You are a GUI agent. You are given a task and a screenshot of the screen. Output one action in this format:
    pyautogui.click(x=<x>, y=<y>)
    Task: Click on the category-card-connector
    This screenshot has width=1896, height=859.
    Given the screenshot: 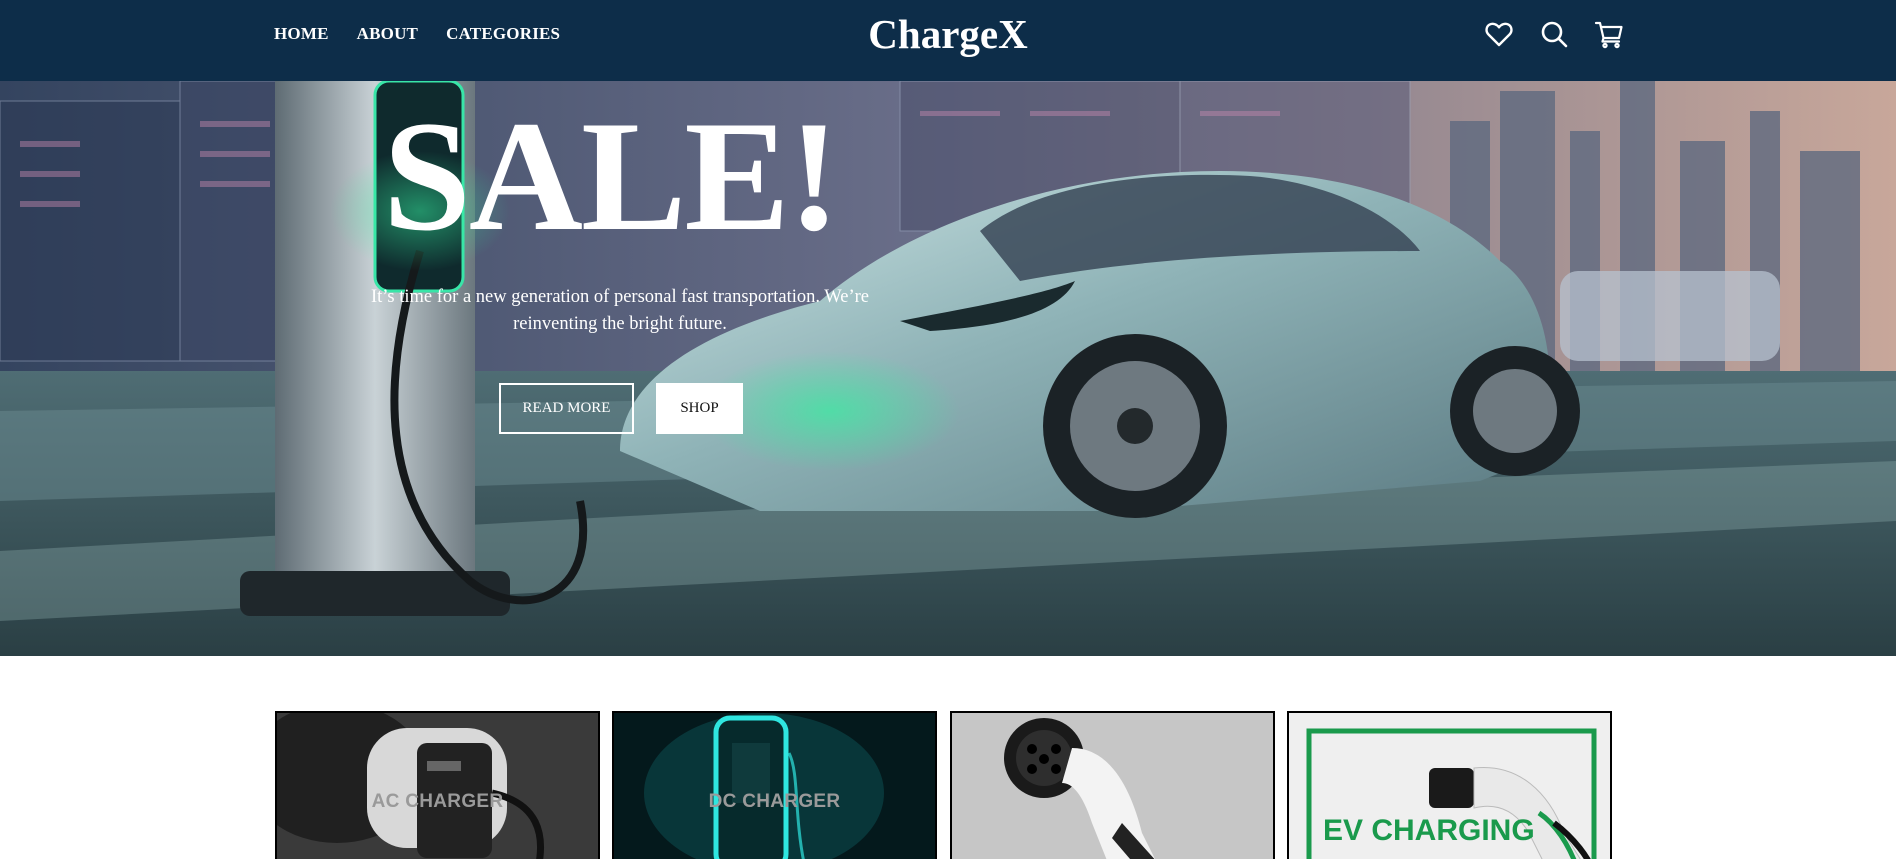 What is the action you would take?
    pyautogui.click(x=1112, y=785)
    